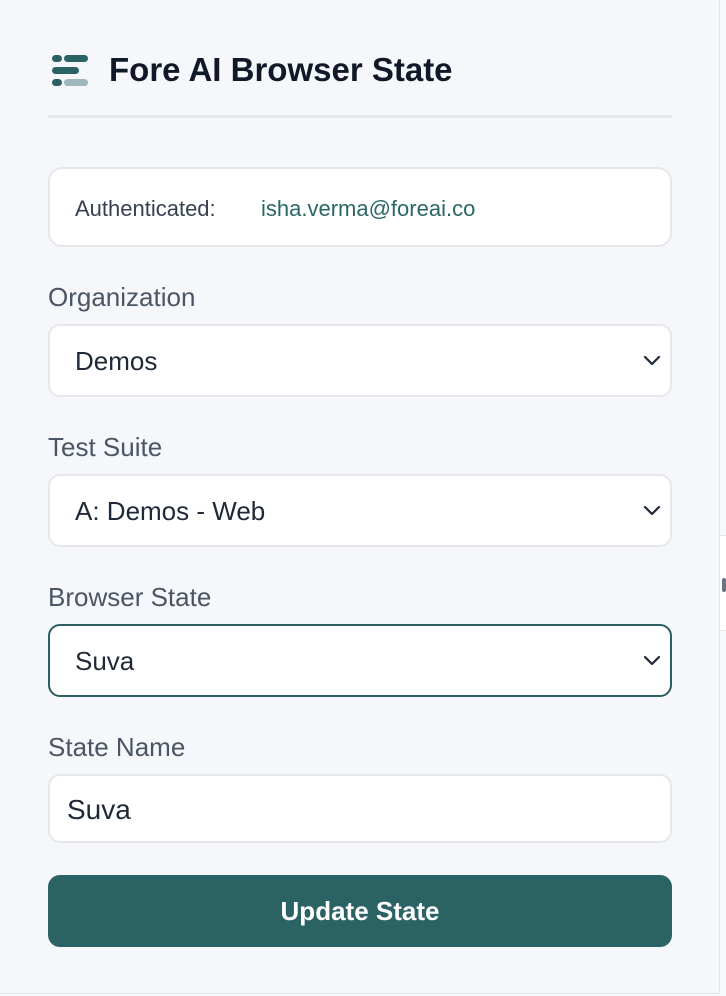 This screenshot has width=726, height=996. I want to click on panel-header: Fore AI Browser State, so click(360, 80).